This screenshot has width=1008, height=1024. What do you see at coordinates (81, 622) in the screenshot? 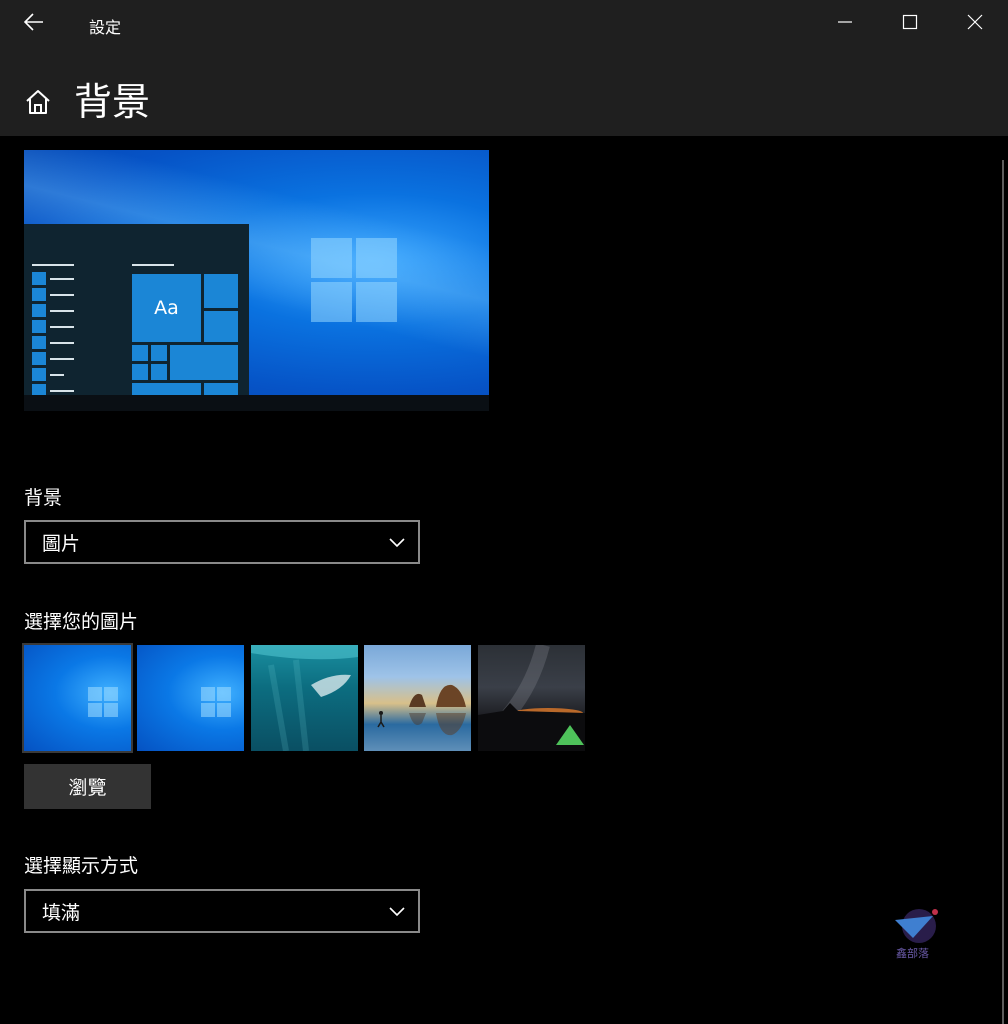
I see `choose-picture-label: 選擇您的圖片` at bounding box center [81, 622].